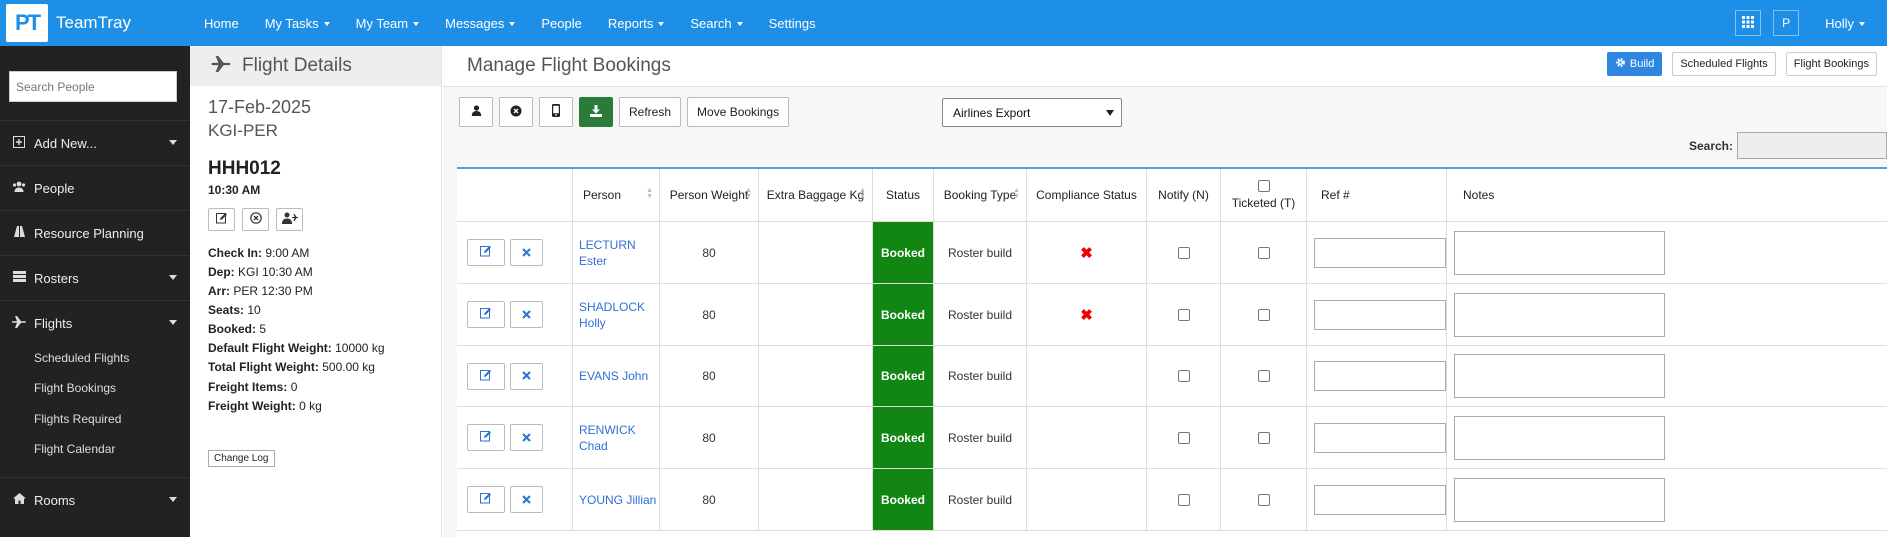  Describe the element at coordinates (294, 387) in the screenshot. I see `field-value: 0` at that location.